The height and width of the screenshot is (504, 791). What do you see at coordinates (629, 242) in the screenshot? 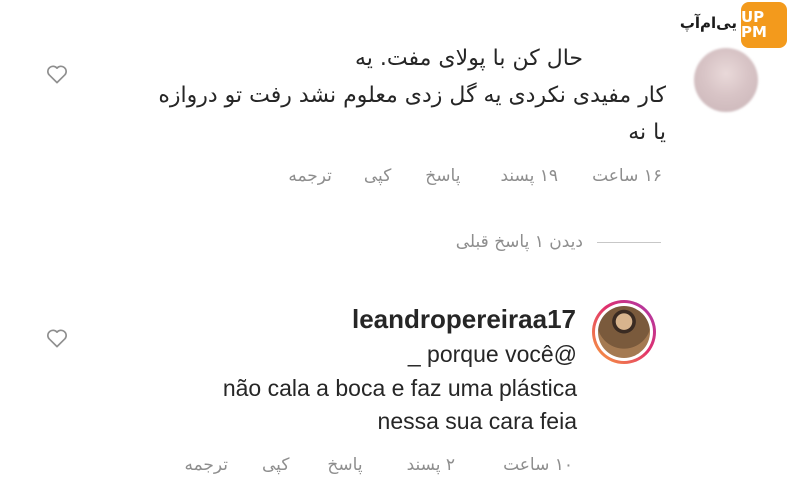
I see `replies-divider` at bounding box center [629, 242].